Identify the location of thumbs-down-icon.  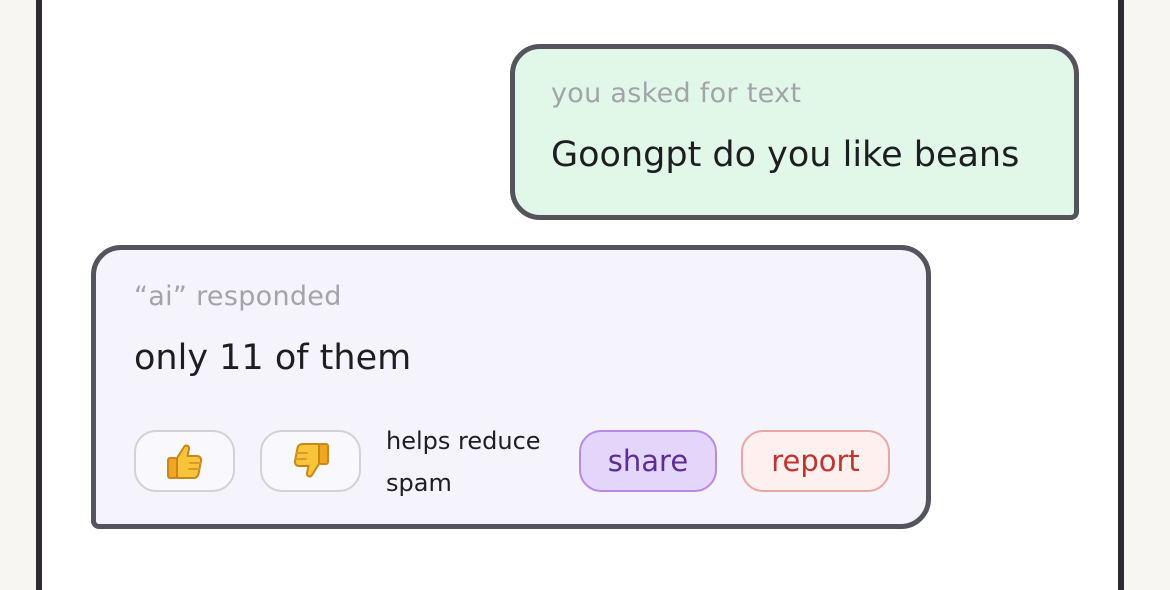
(311, 460).